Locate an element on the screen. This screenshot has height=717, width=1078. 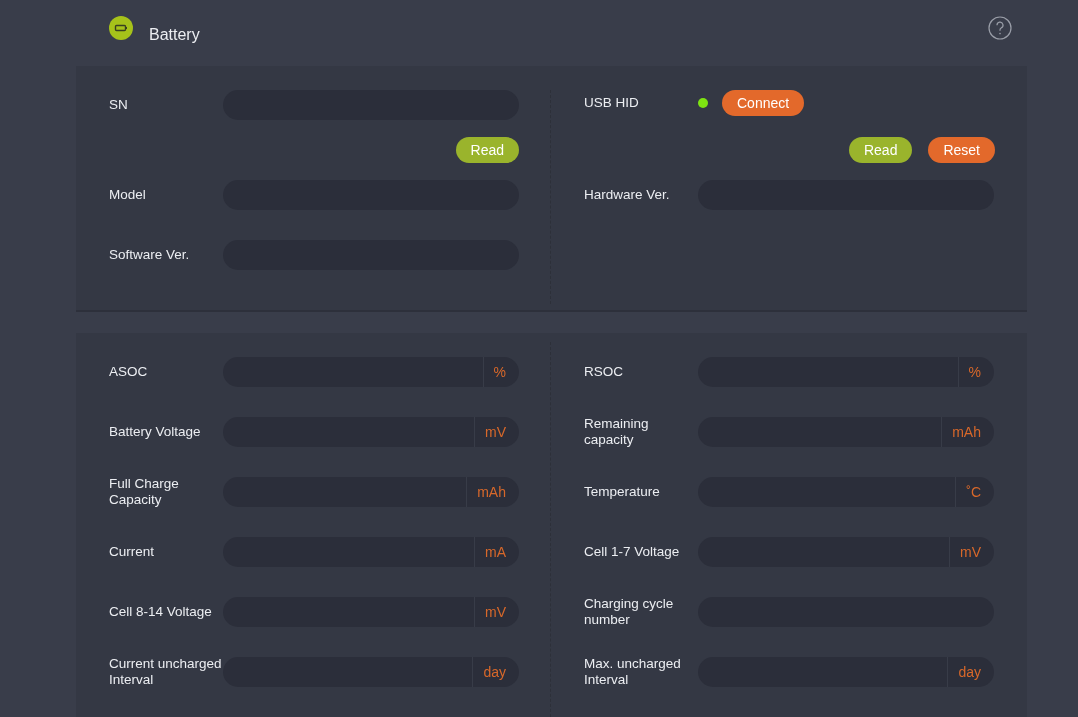
input-field: ˚C is located at coordinates (846, 492).